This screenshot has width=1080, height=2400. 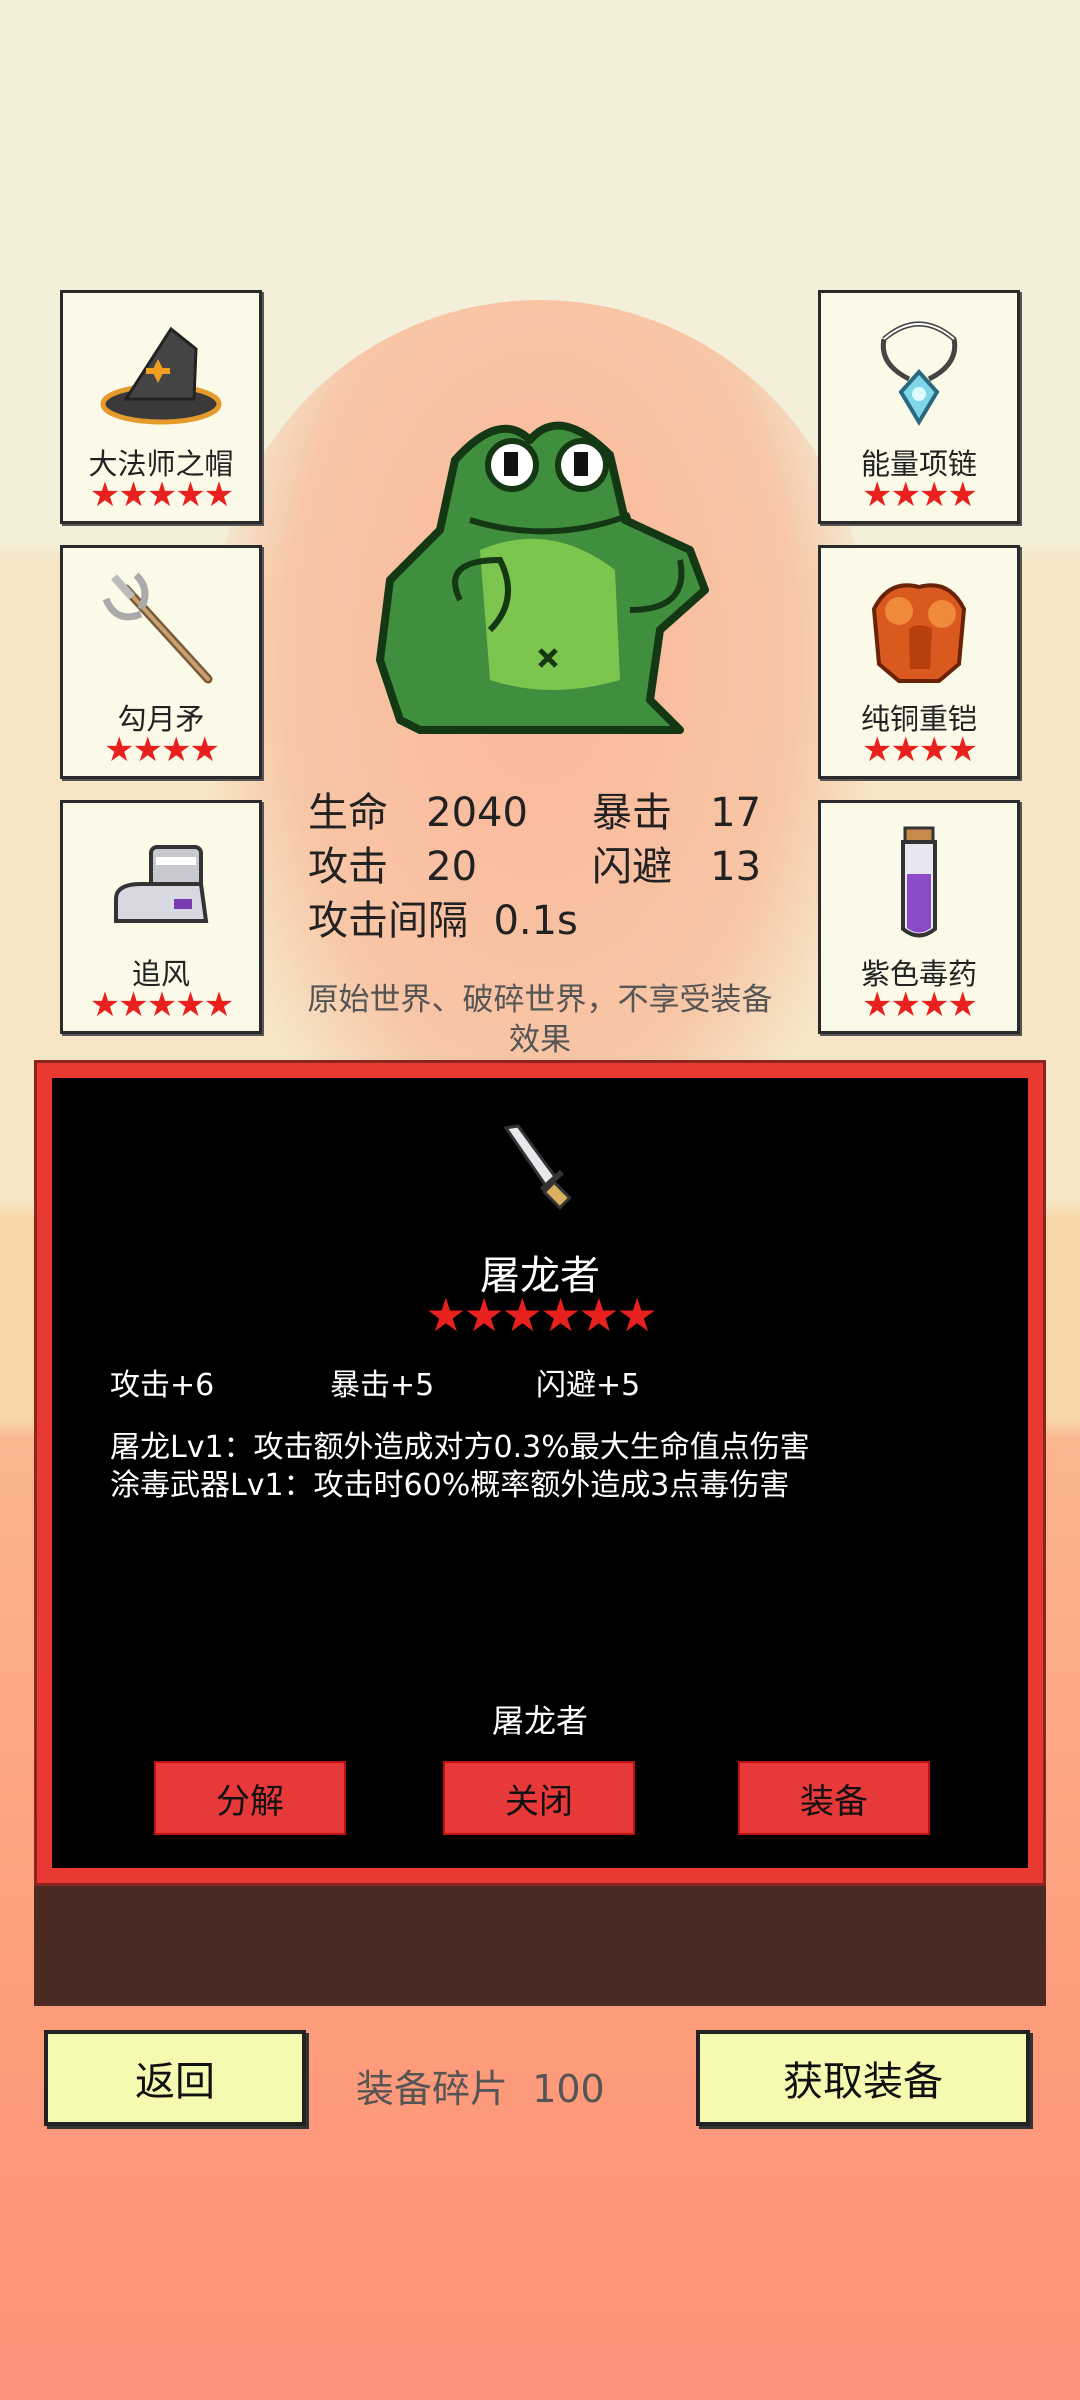 What do you see at coordinates (919, 629) in the screenshot?
I see `armor-icon` at bounding box center [919, 629].